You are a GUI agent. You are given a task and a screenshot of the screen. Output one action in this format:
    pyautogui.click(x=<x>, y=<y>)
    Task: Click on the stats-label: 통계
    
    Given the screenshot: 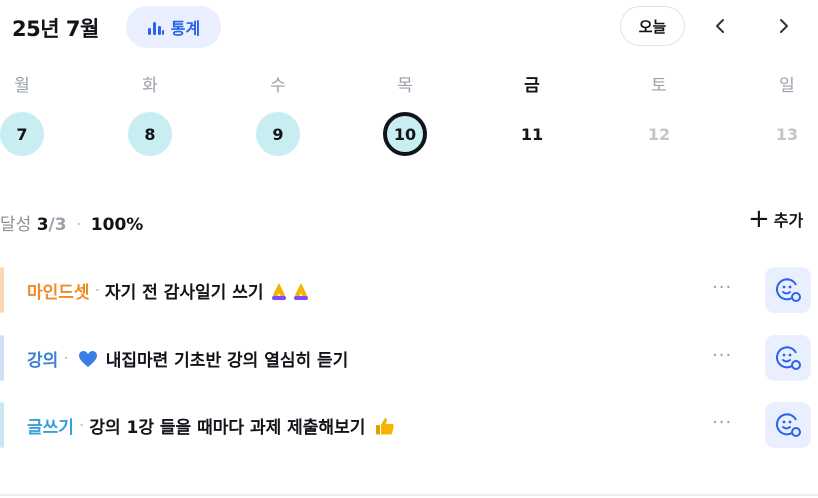 What is the action you would take?
    pyautogui.click(x=185, y=28)
    